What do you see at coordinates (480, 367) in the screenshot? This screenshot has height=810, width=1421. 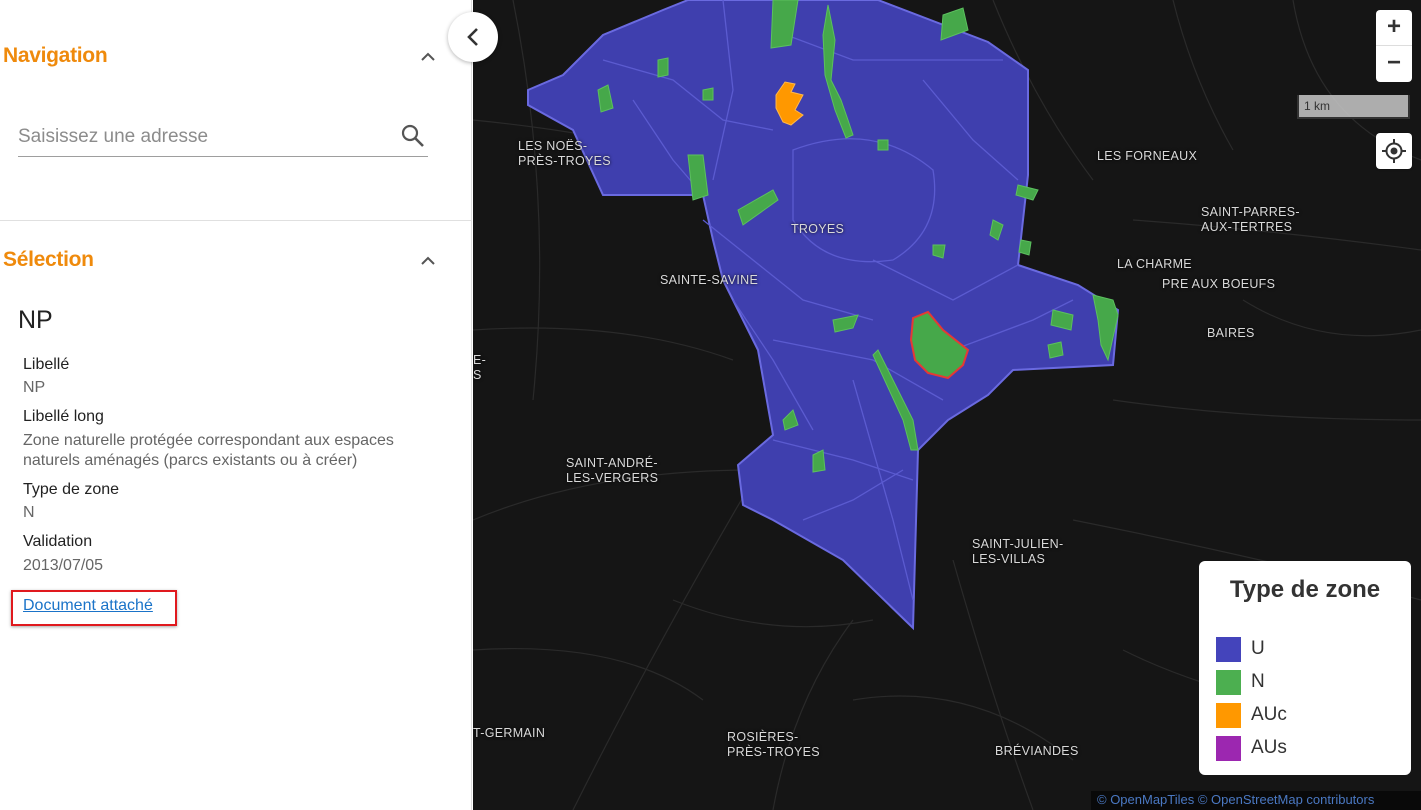 I see `place-label: E- S` at bounding box center [480, 367].